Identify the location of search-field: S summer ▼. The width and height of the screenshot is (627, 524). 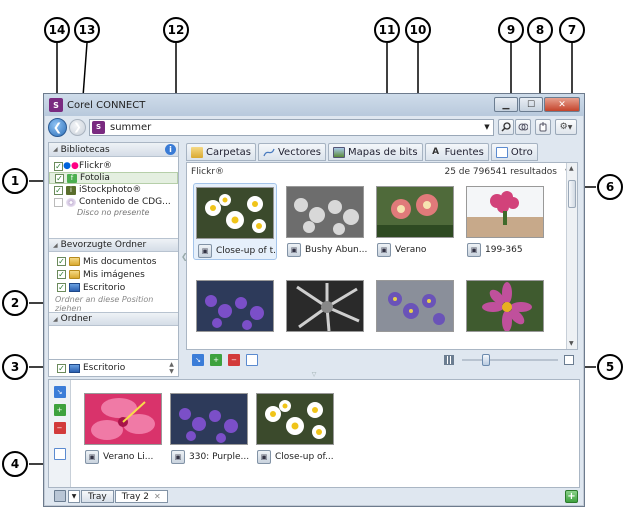
(291, 127).